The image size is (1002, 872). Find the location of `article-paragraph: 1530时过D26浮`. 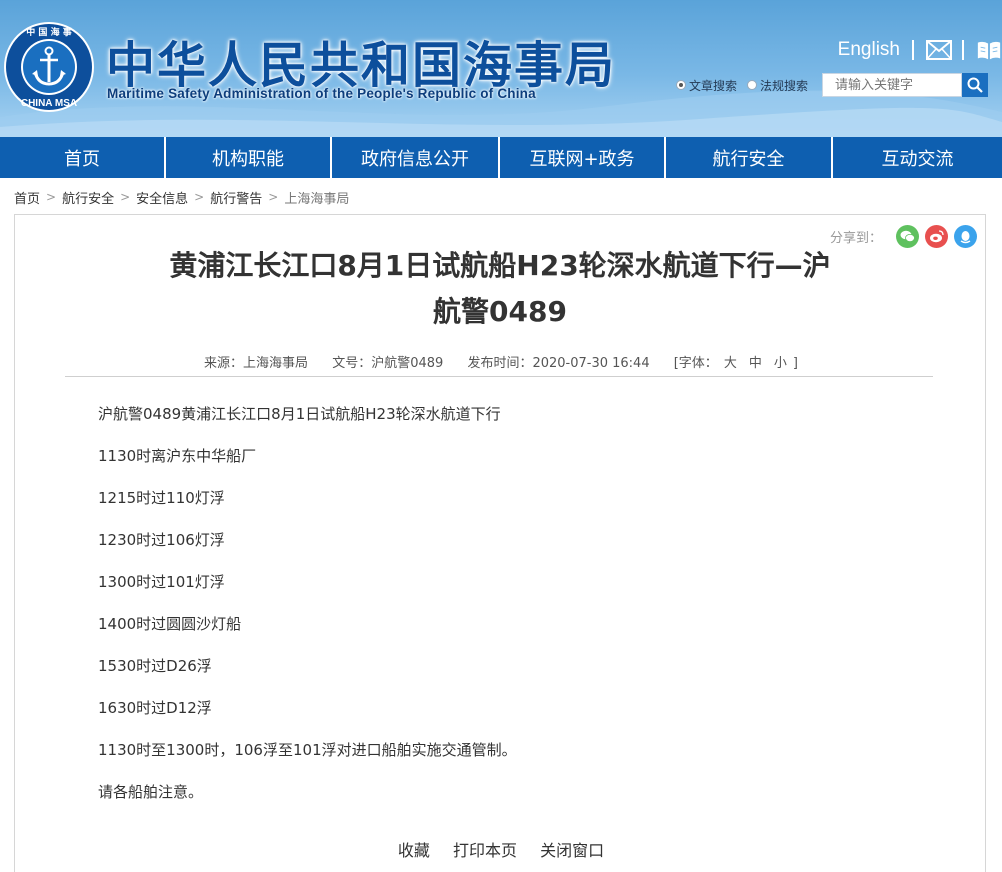

article-paragraph: 1530时过D26浮 is located at coordinates (155, 666).